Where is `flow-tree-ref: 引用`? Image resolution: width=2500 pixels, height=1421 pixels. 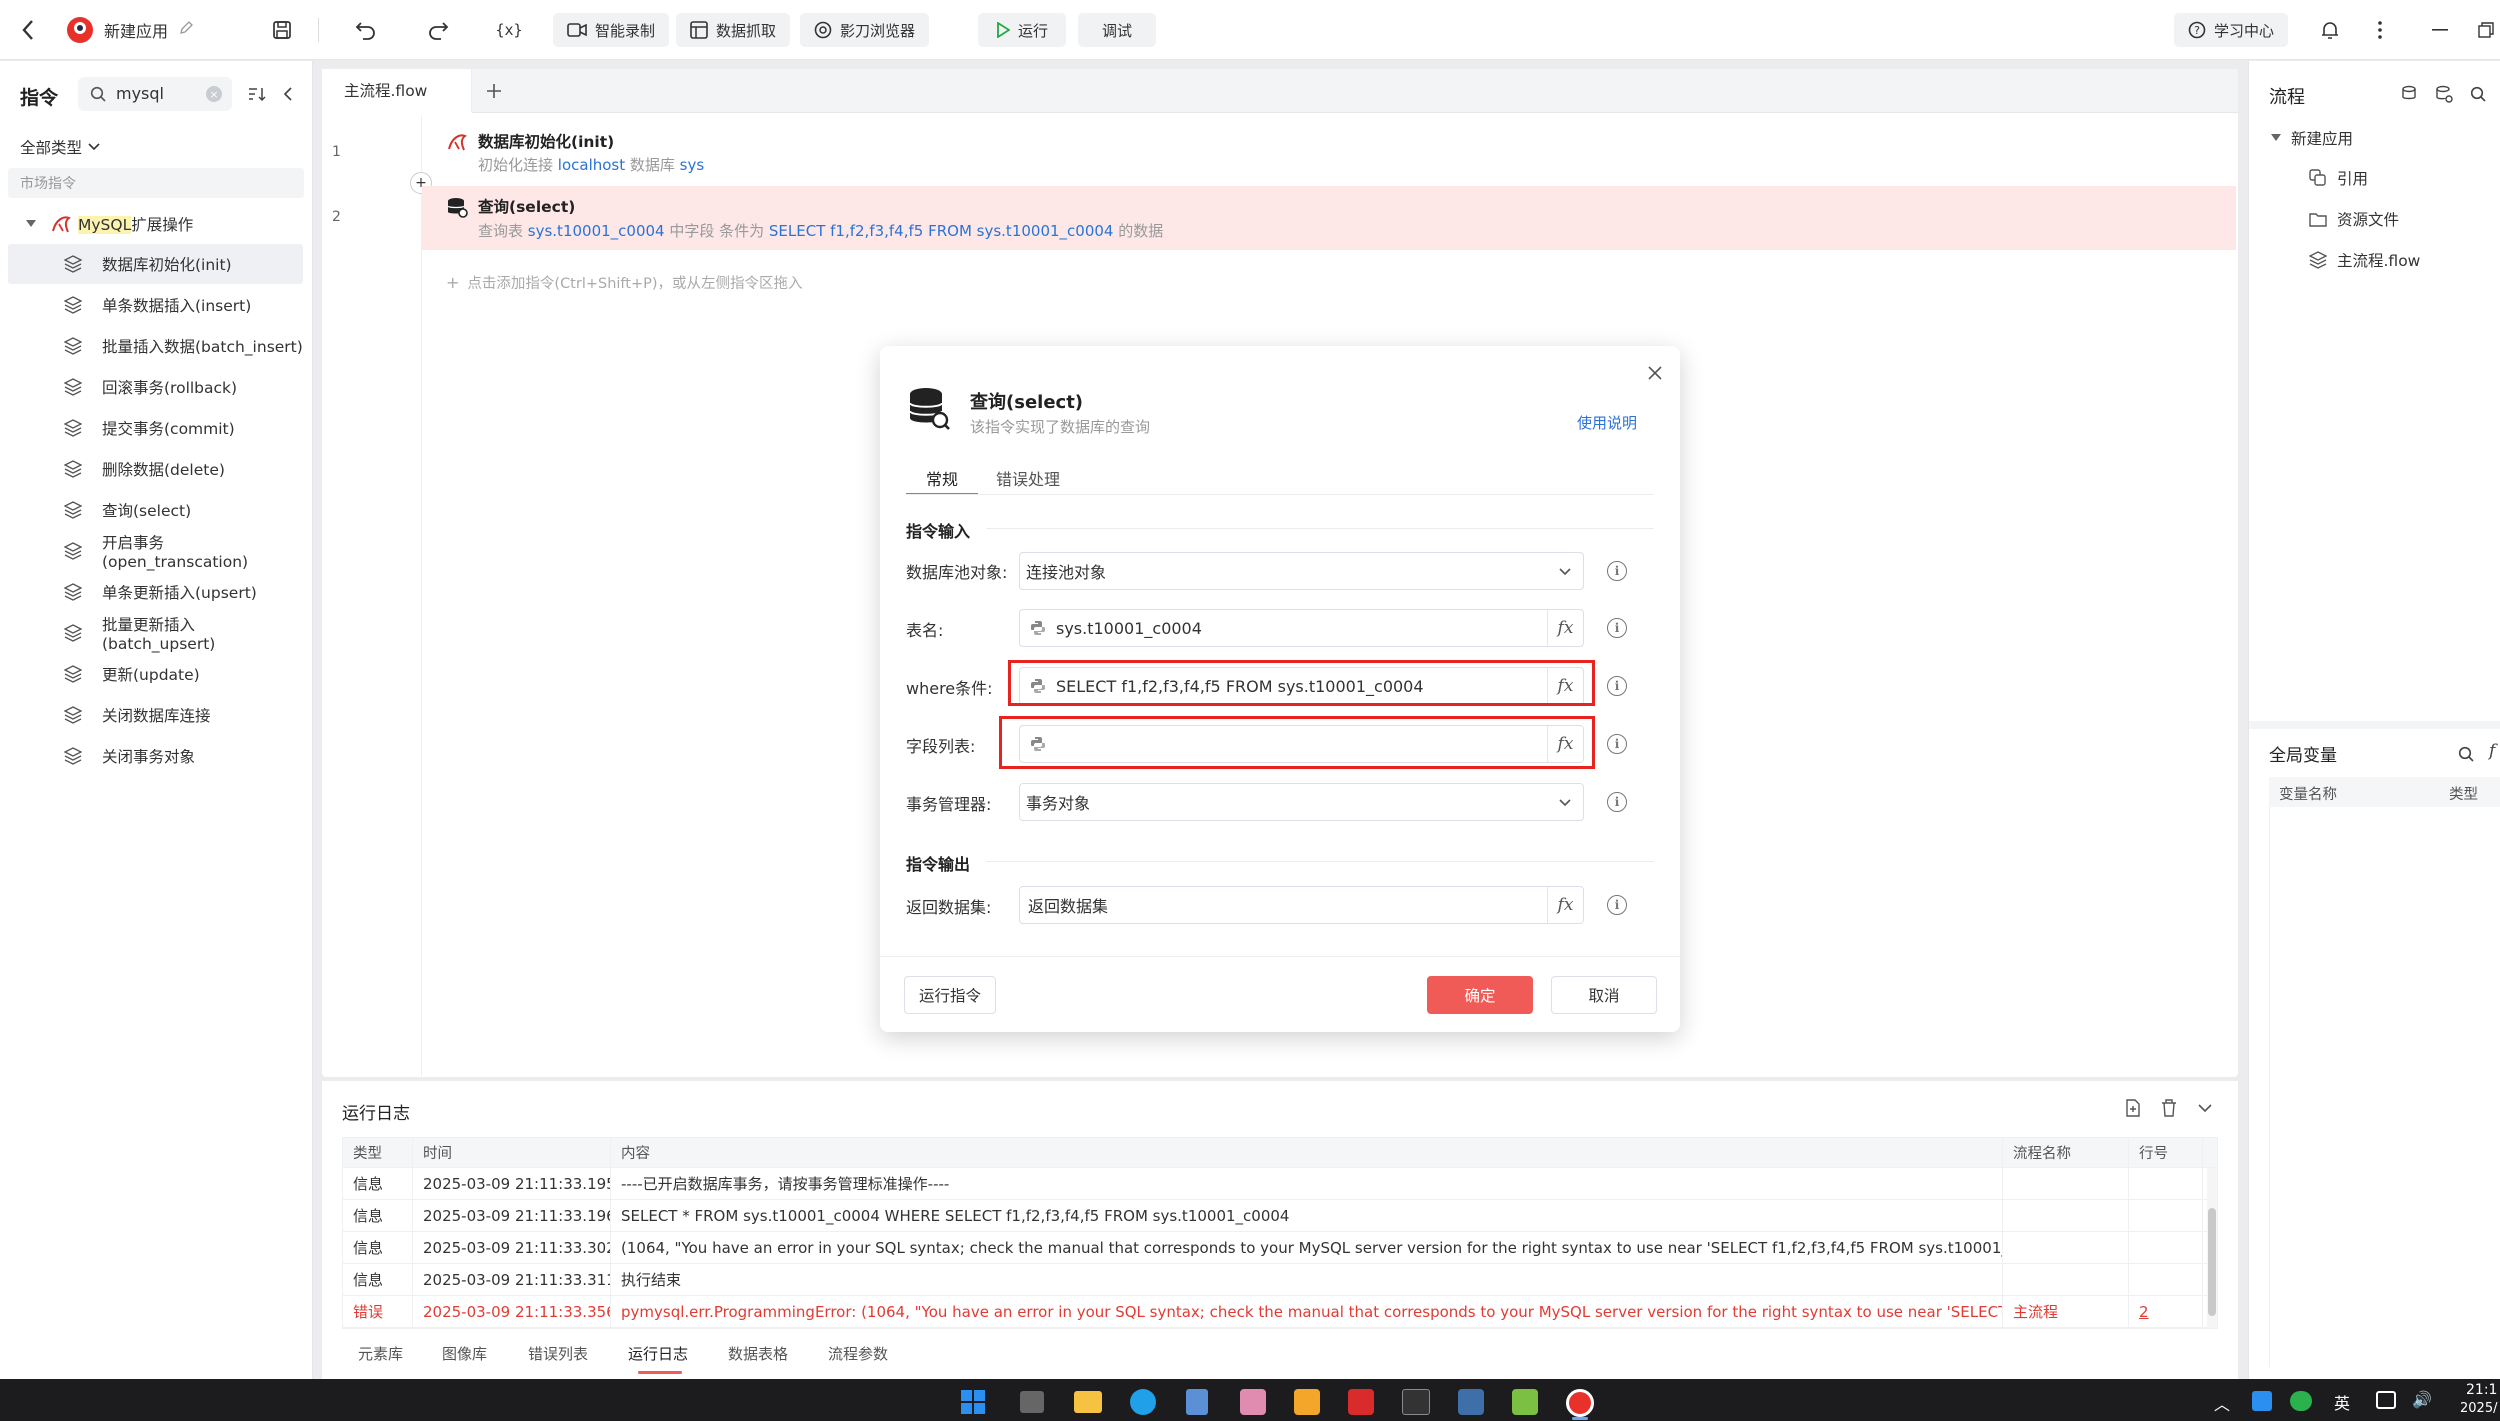 flow-tree-ref: 引用 is located at coordinates (2338, 178).